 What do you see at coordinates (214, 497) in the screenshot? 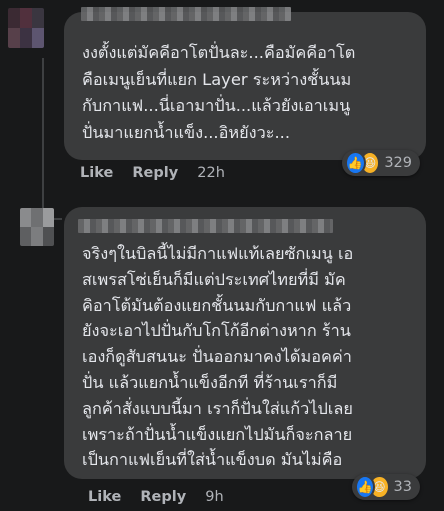
I see `timestamp: 9h` at bounding box center [214, 497].